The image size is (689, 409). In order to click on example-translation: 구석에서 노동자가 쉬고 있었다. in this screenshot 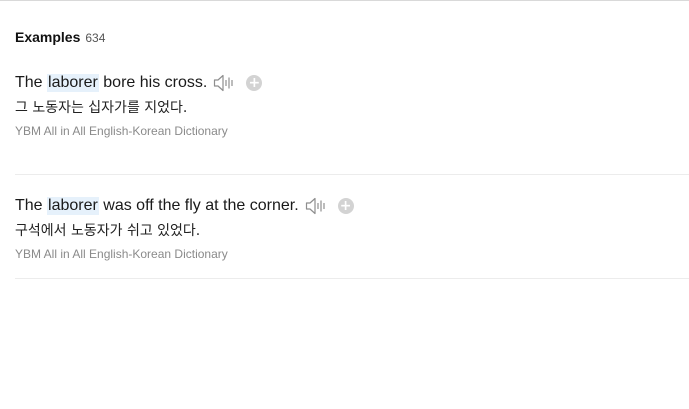, I will do `click(108, 231)`.